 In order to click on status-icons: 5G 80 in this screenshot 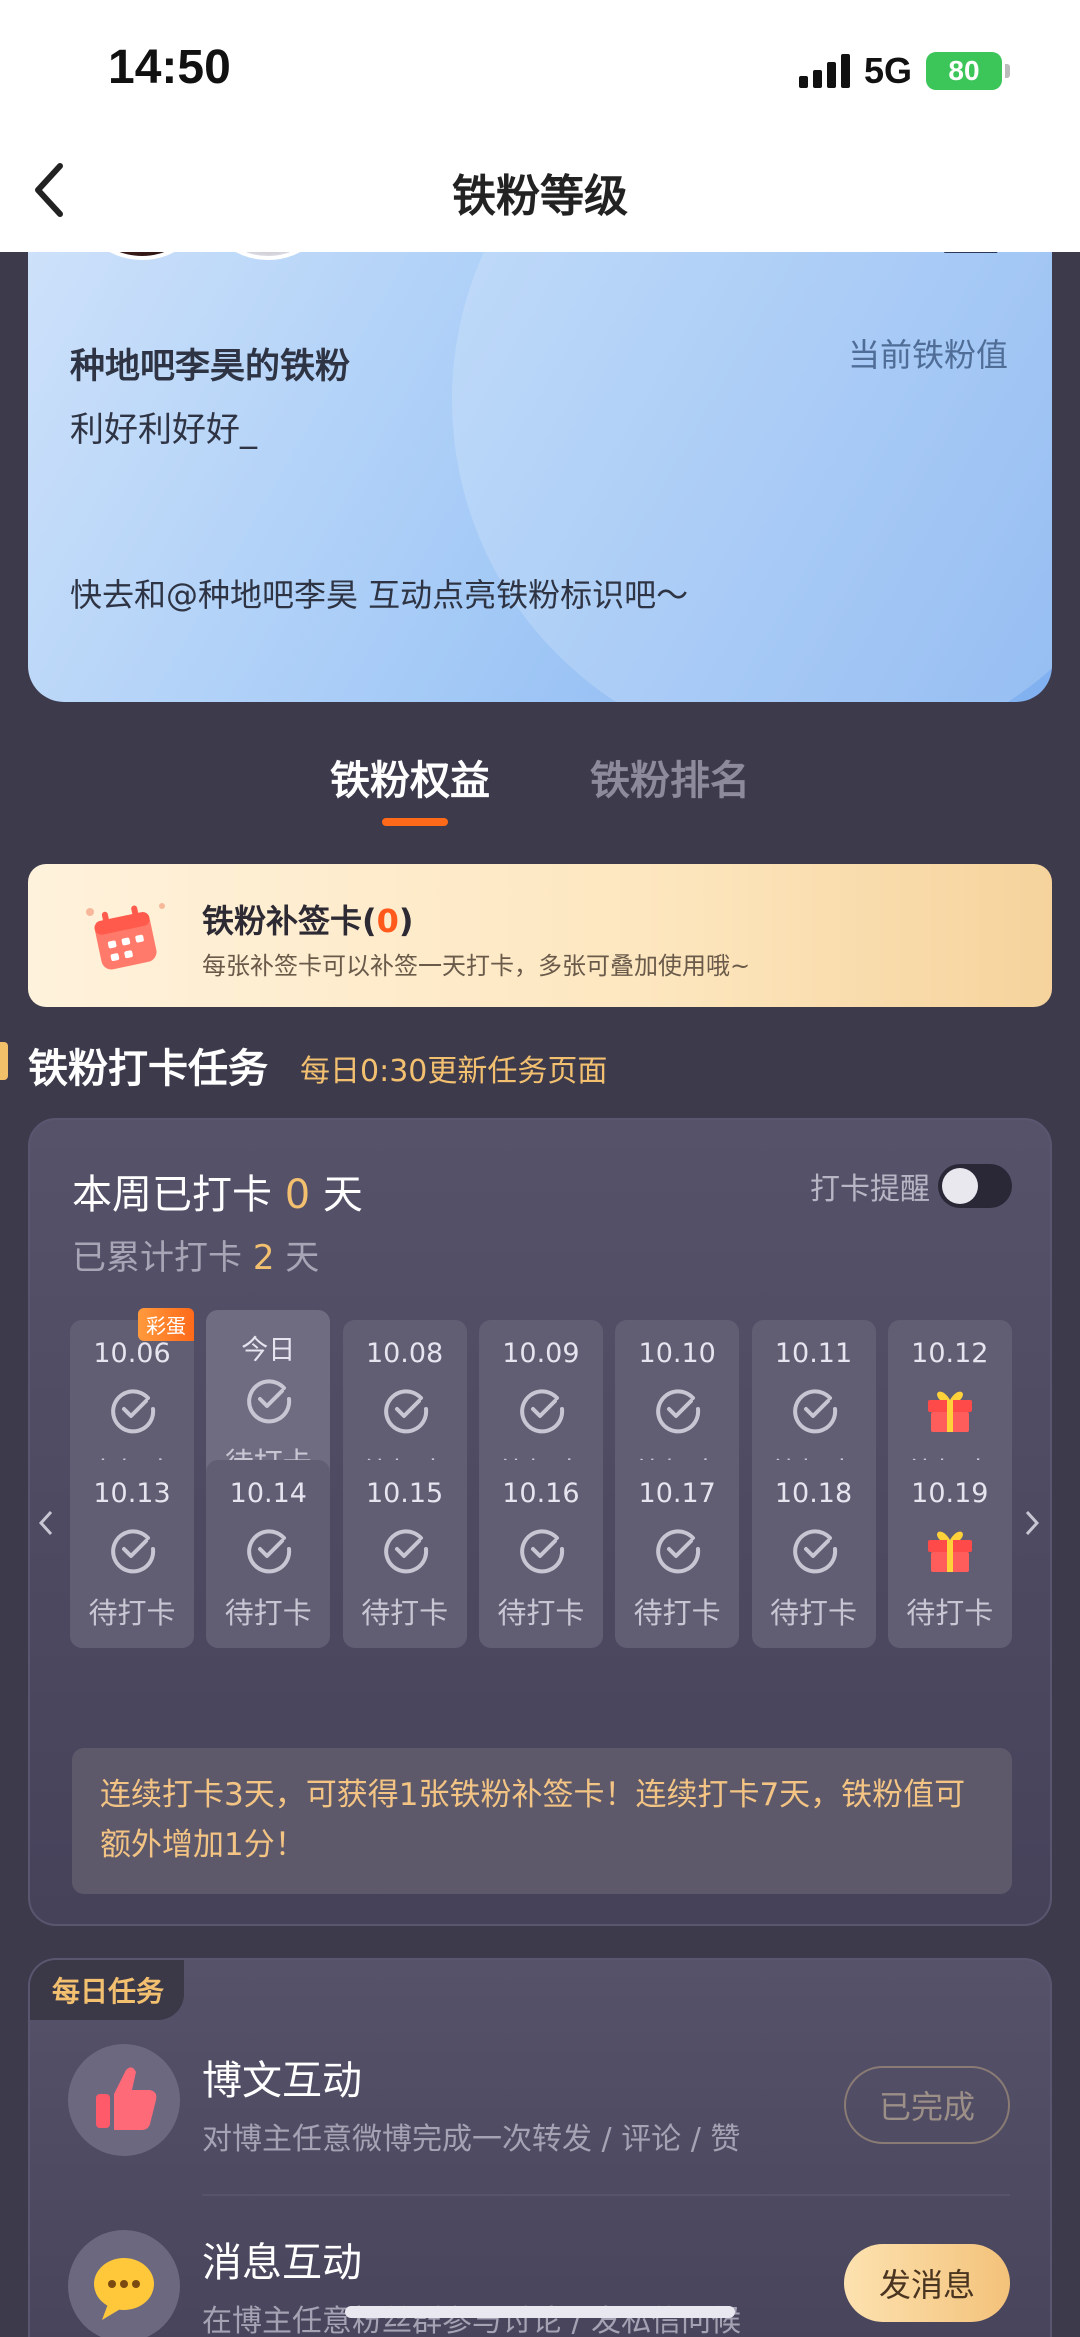, I will do `click(904, 71)`.